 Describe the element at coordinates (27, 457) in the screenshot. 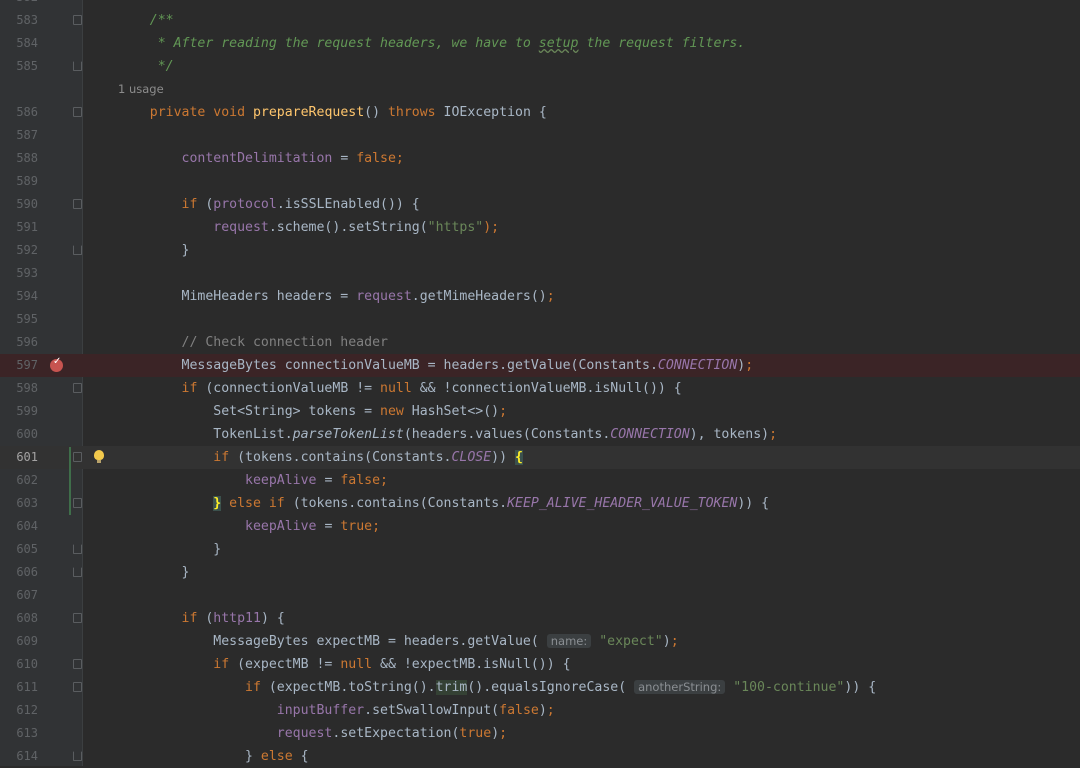

I see `line-number: 601` at that location.